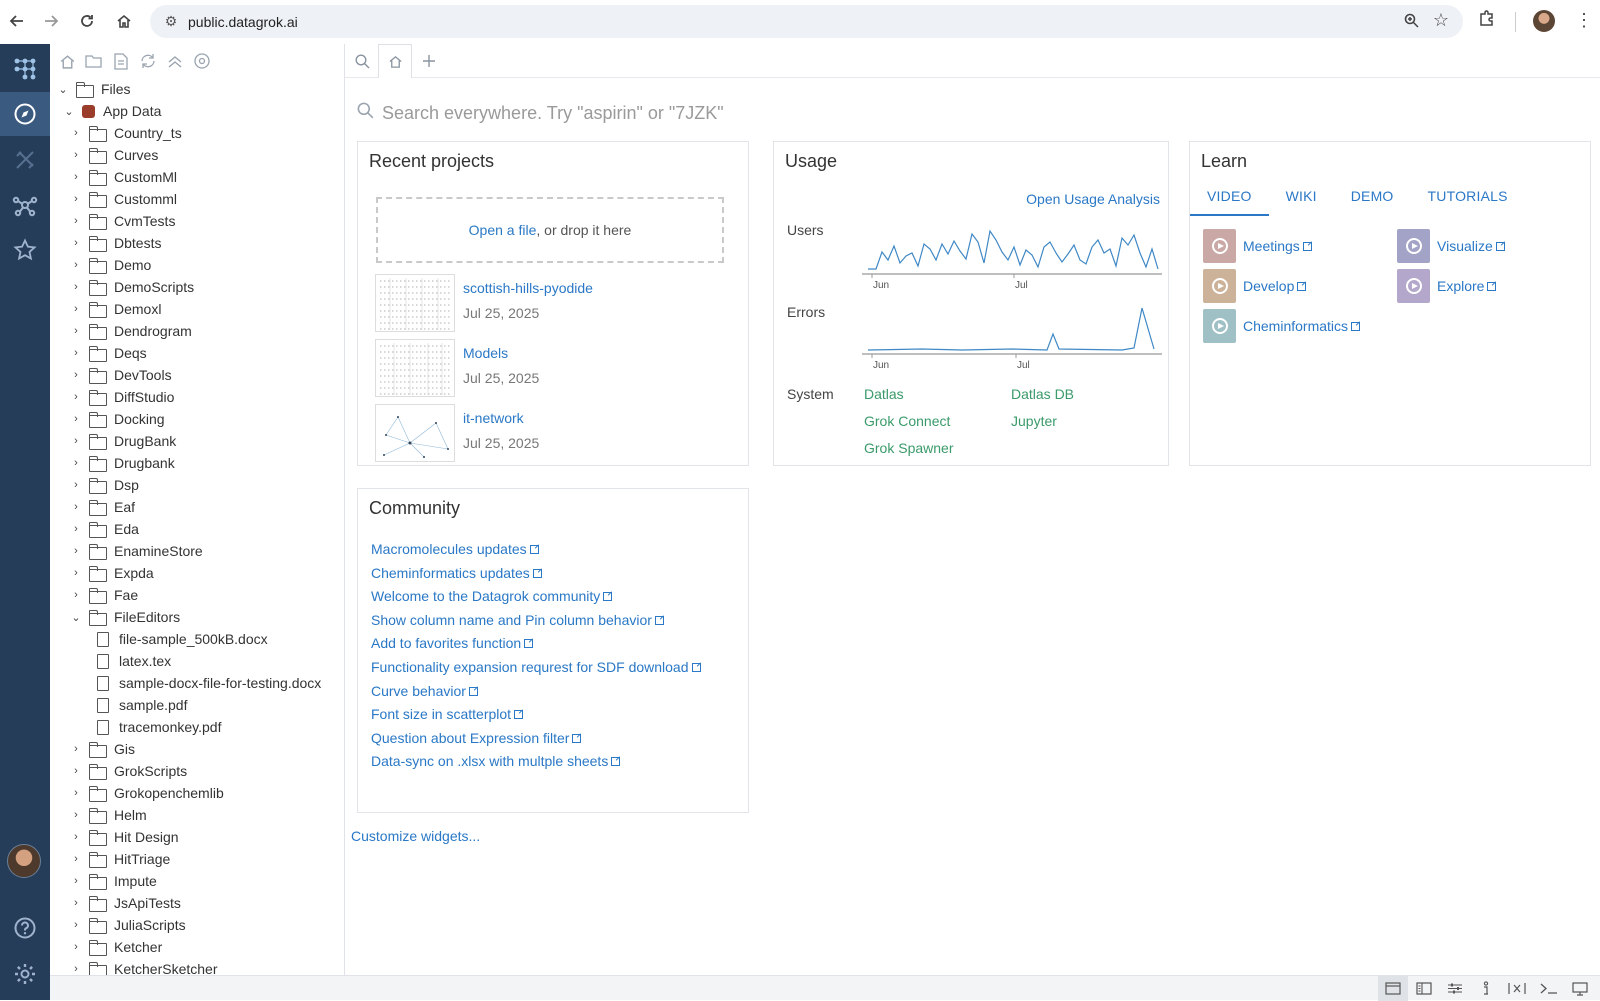 The image size is (1600, 1001). Describe the element at coordinates (25, 250) in the screenshot. I see `favorites-star-icon` at that location.